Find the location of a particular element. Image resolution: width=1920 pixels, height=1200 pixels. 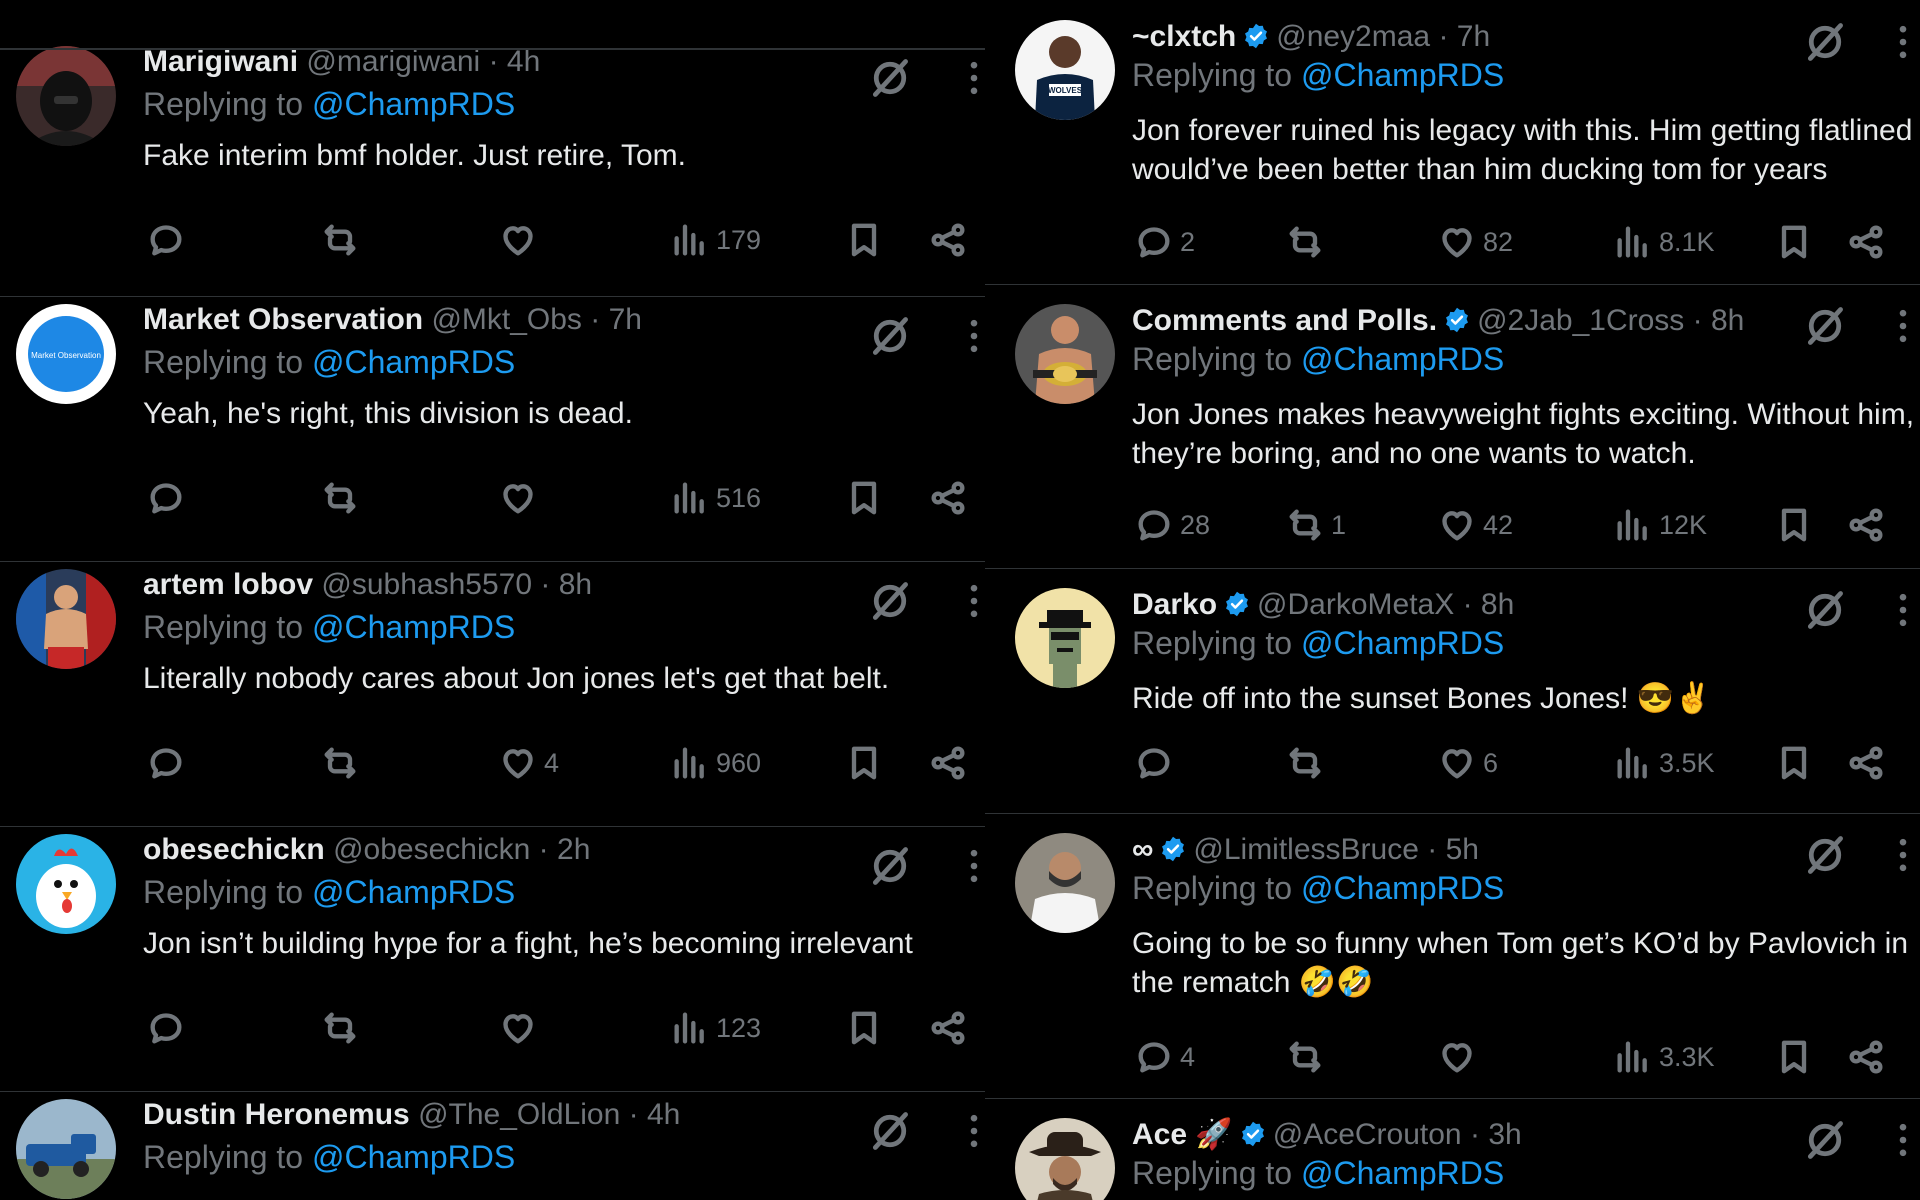

like-button: 82 is located at coordinates (1475, 242).